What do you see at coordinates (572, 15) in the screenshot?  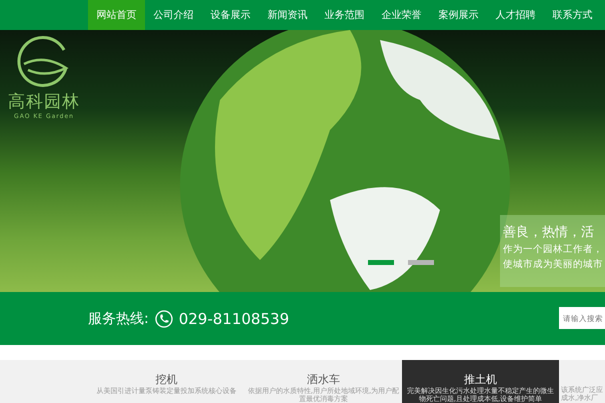 I see `nav-item: 联系方式` at bounding box center [572, 15].